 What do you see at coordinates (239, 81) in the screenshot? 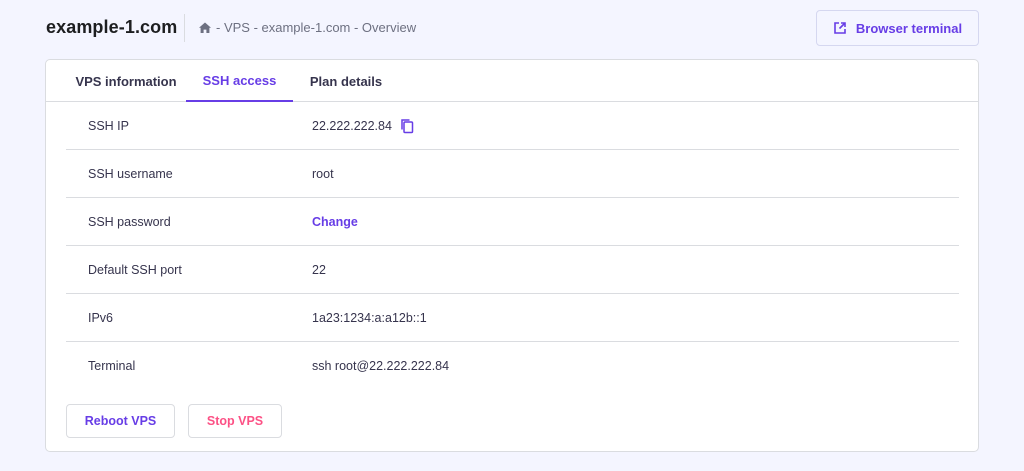
I see `tab-ssh-access: SSH access` at bounding box center [239, 81].